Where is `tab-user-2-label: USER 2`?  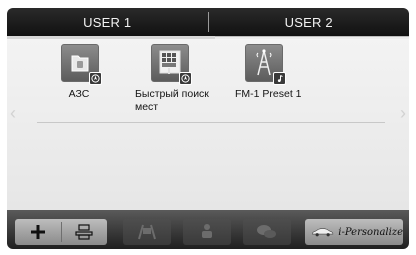 tab-user-2-label: USER 2 is located at coordinates (308, 22).